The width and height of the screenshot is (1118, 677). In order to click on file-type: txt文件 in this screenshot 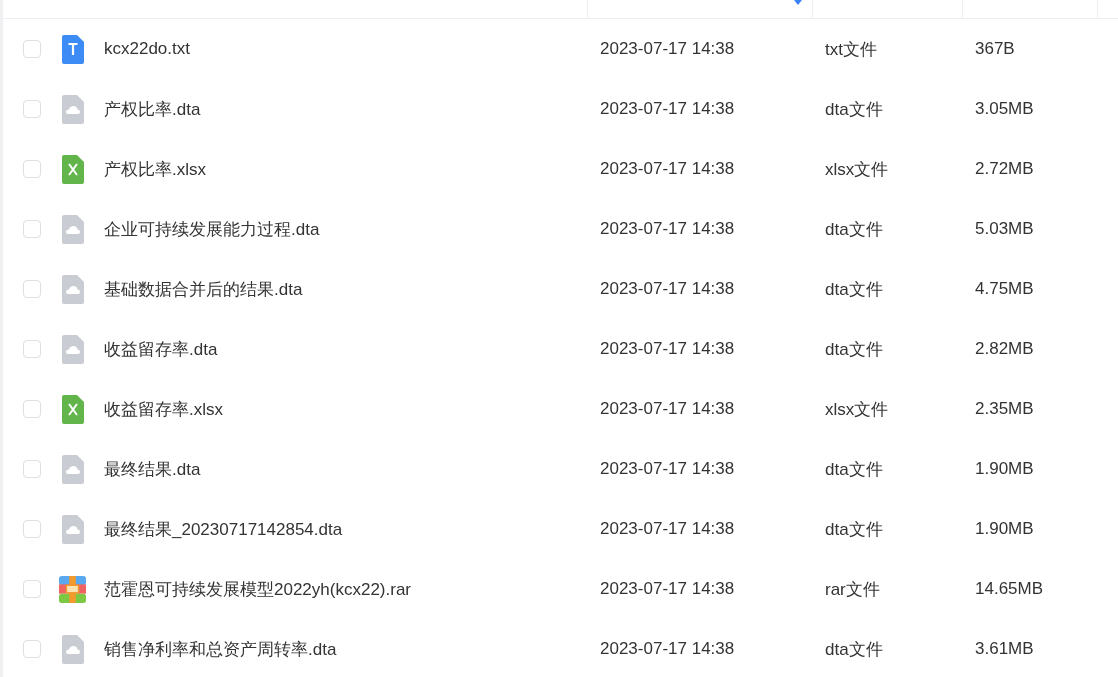, I will do `click(851, 49)`.